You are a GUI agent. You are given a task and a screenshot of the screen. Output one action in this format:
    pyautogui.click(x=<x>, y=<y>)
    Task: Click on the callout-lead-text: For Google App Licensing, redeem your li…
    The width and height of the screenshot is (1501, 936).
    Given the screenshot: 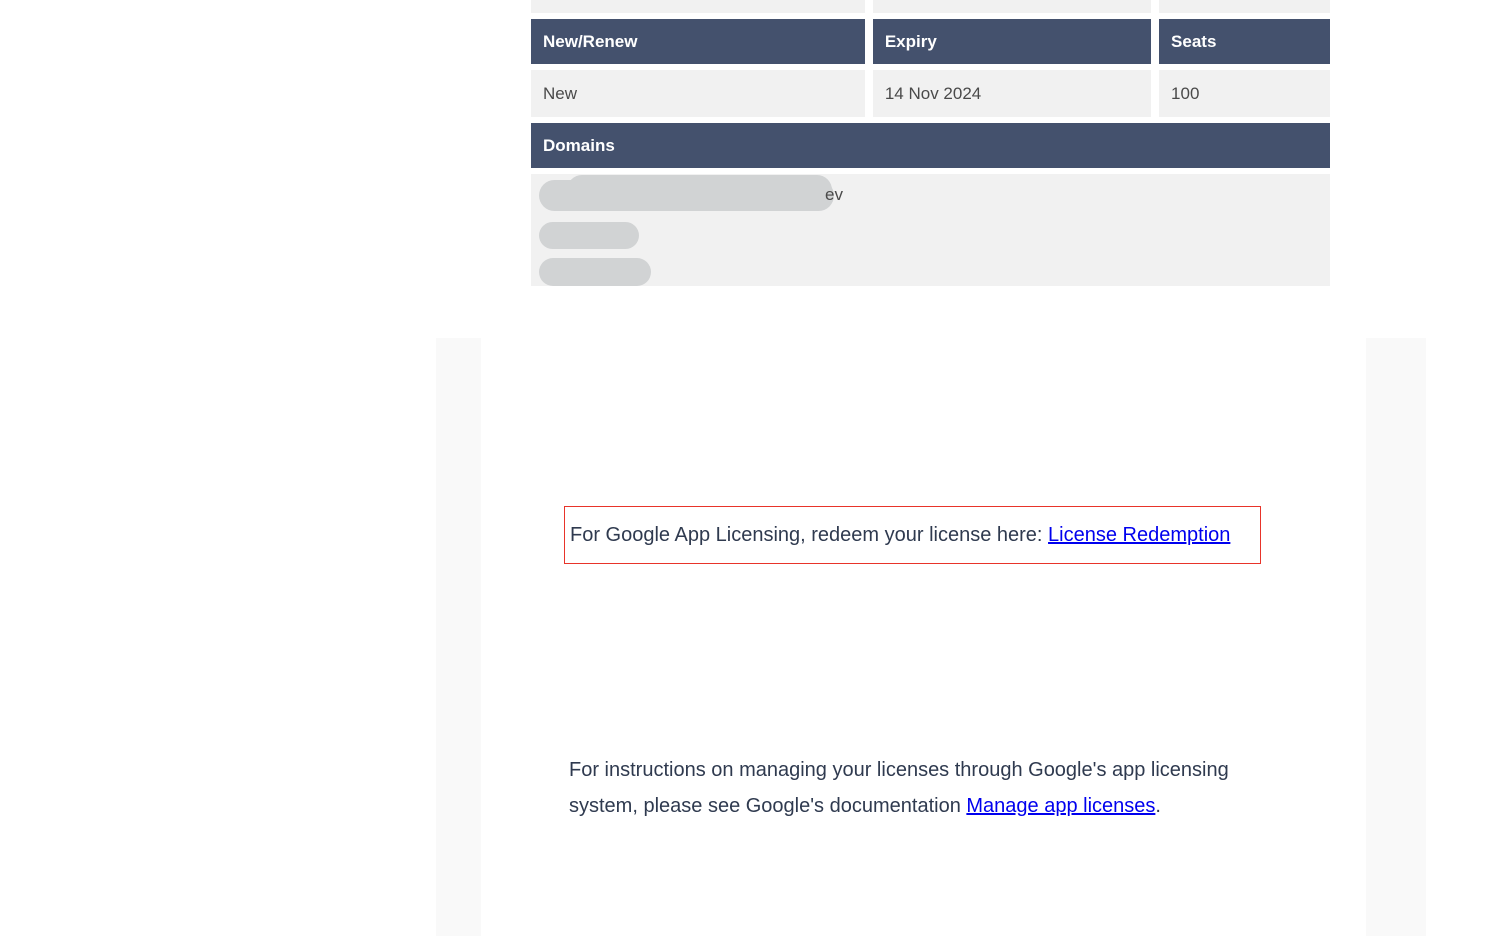 What is the action you would take?
    pyautogui.click(x=809, y=535)
    